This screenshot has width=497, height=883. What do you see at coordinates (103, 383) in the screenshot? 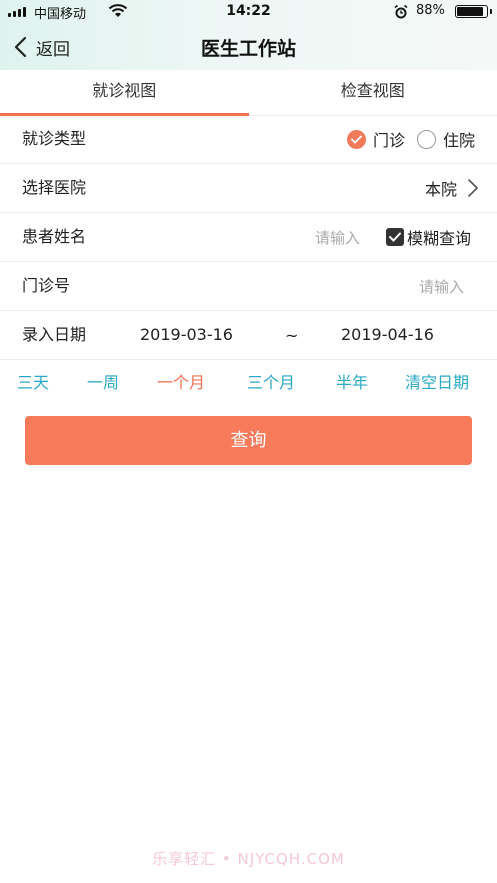
I see `range-one-week: 一周` at bounding box center [103, 383].